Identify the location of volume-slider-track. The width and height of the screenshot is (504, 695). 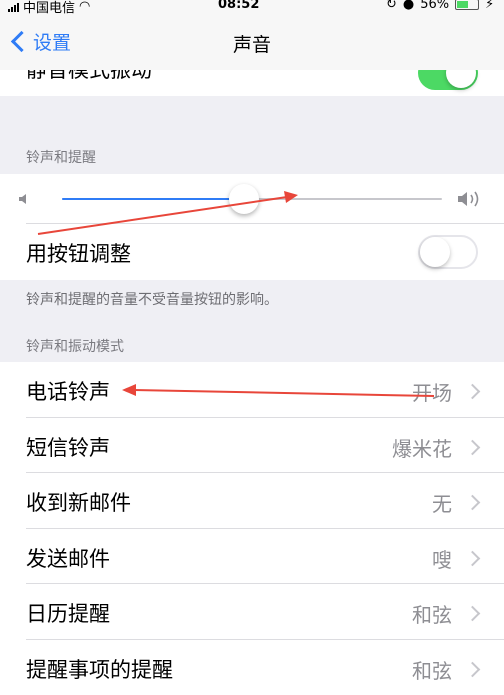
(252, 199).